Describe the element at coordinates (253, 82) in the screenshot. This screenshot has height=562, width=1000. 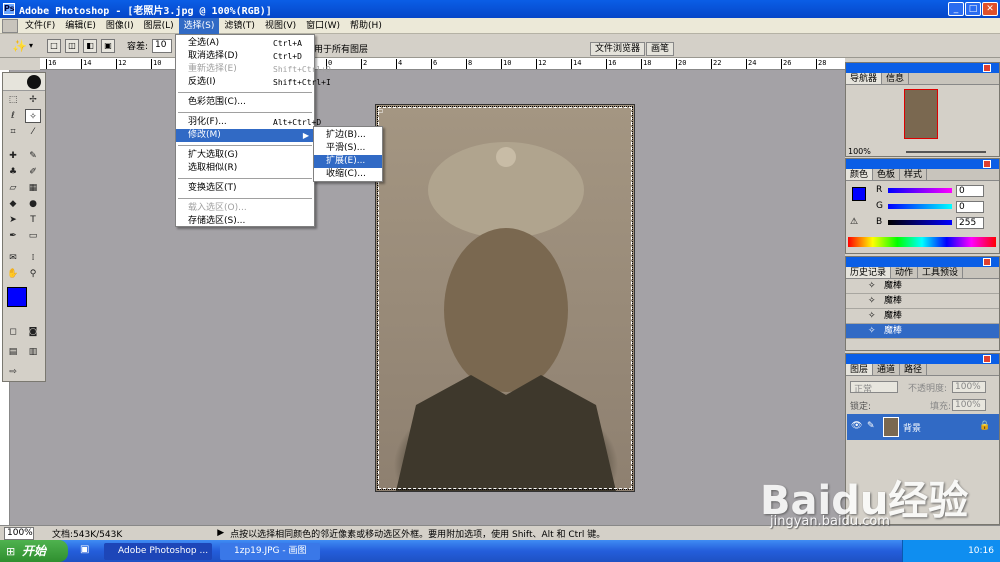
I see `select-menu-item-3: 反选(I) Shift+Ctrl+I` at that location.